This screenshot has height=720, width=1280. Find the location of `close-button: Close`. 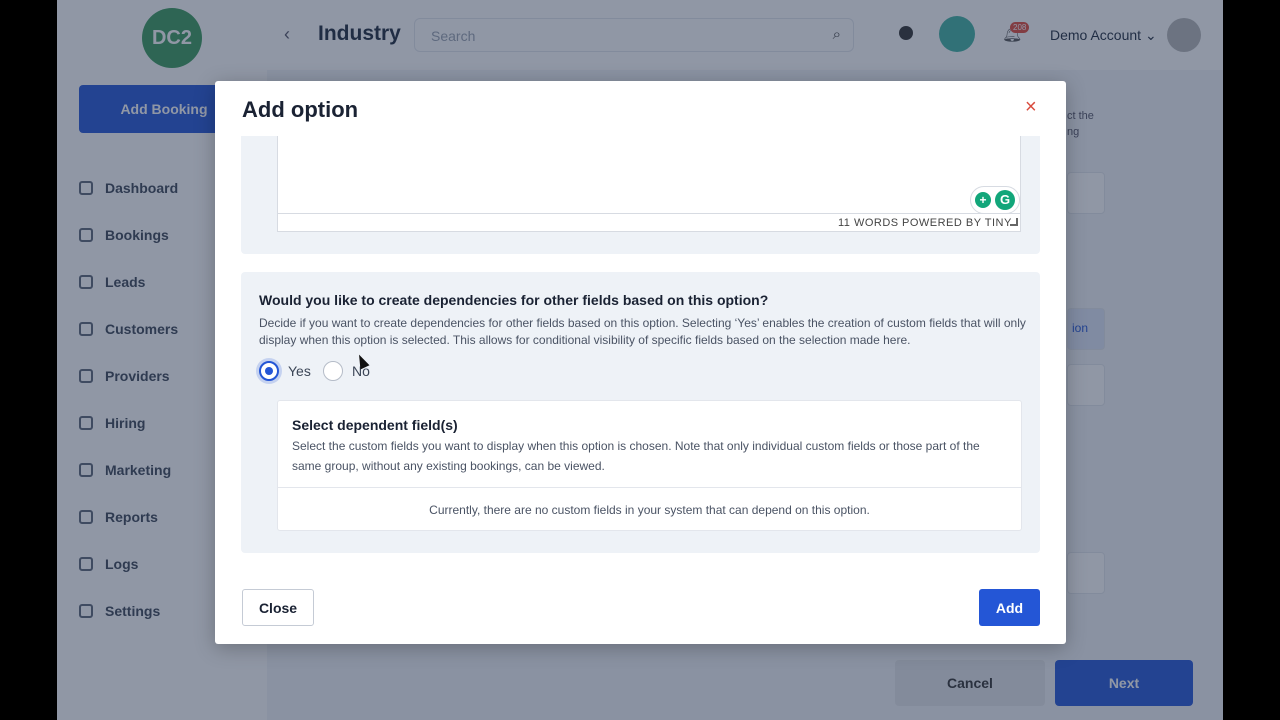

close-button: Close is located at coordinates (278, 607).